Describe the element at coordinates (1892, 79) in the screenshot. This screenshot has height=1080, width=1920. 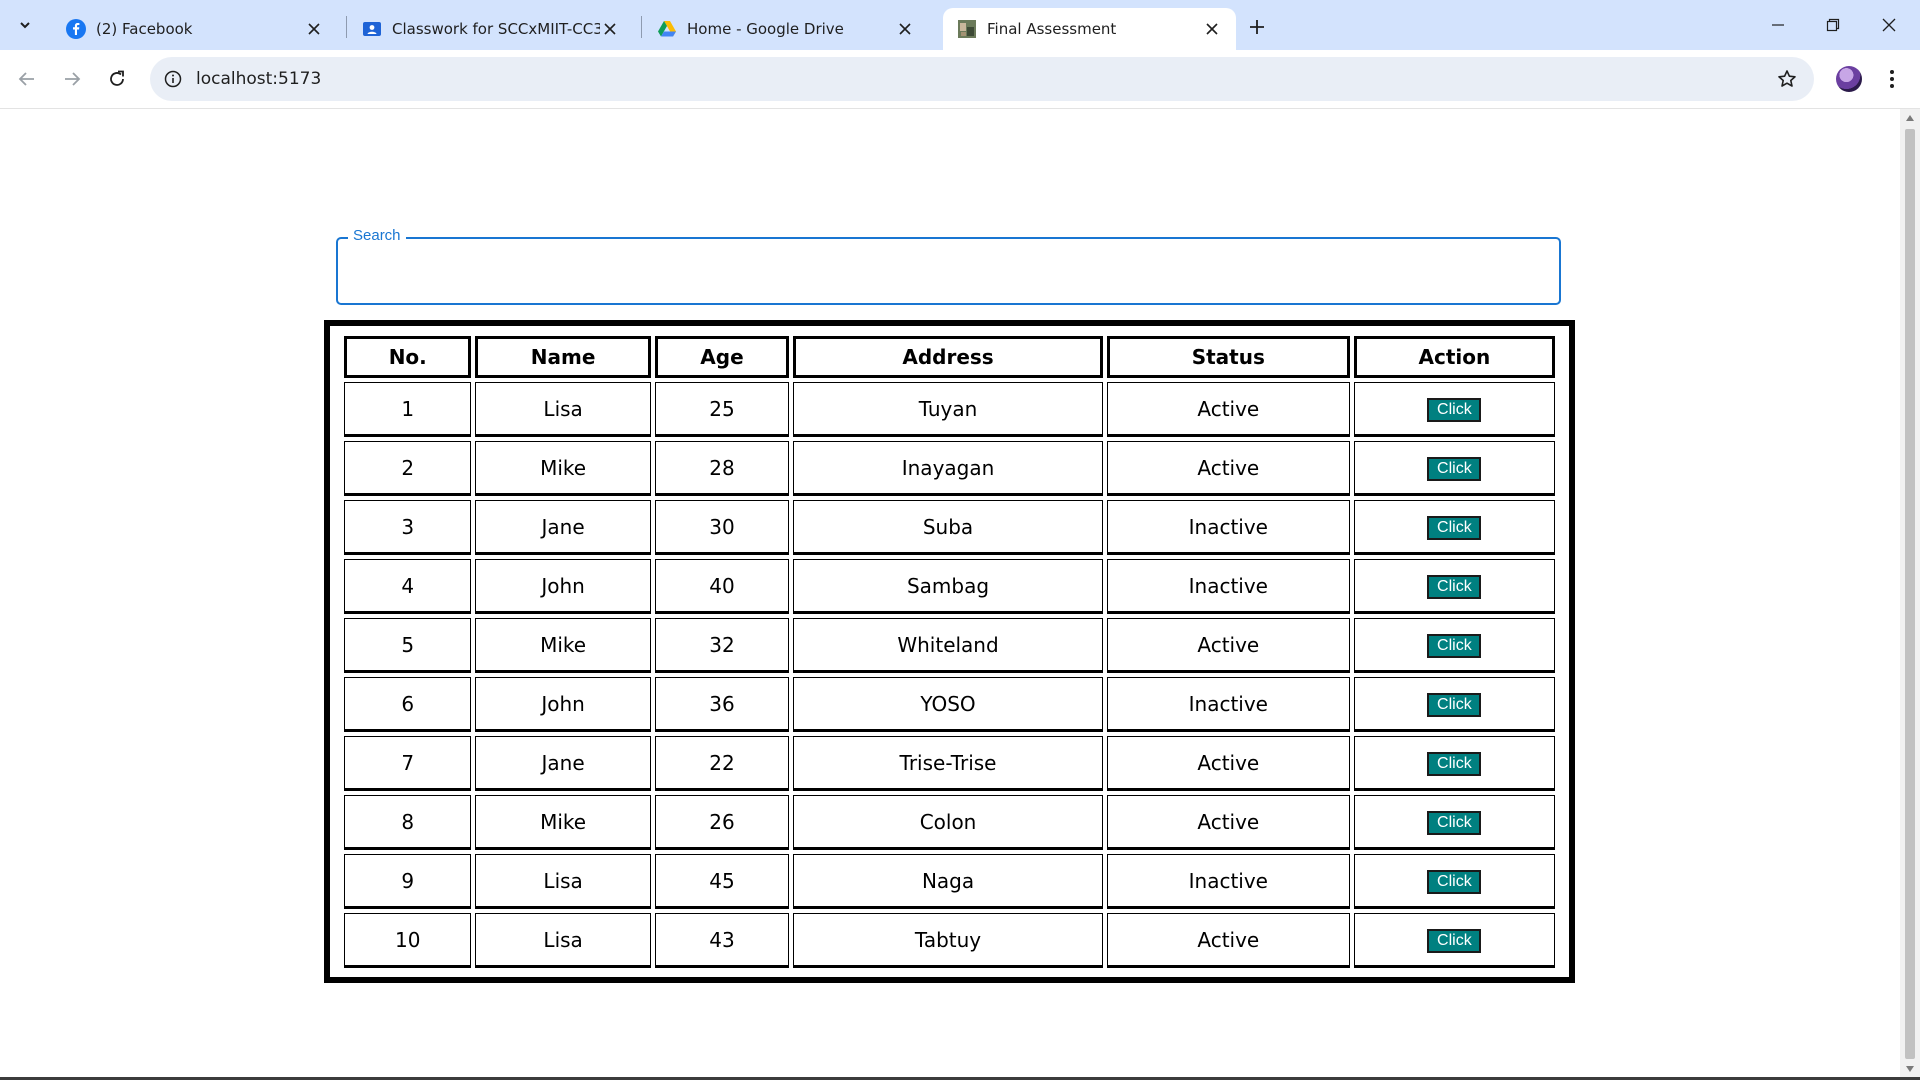
I see `browser-menu-button` at that location.